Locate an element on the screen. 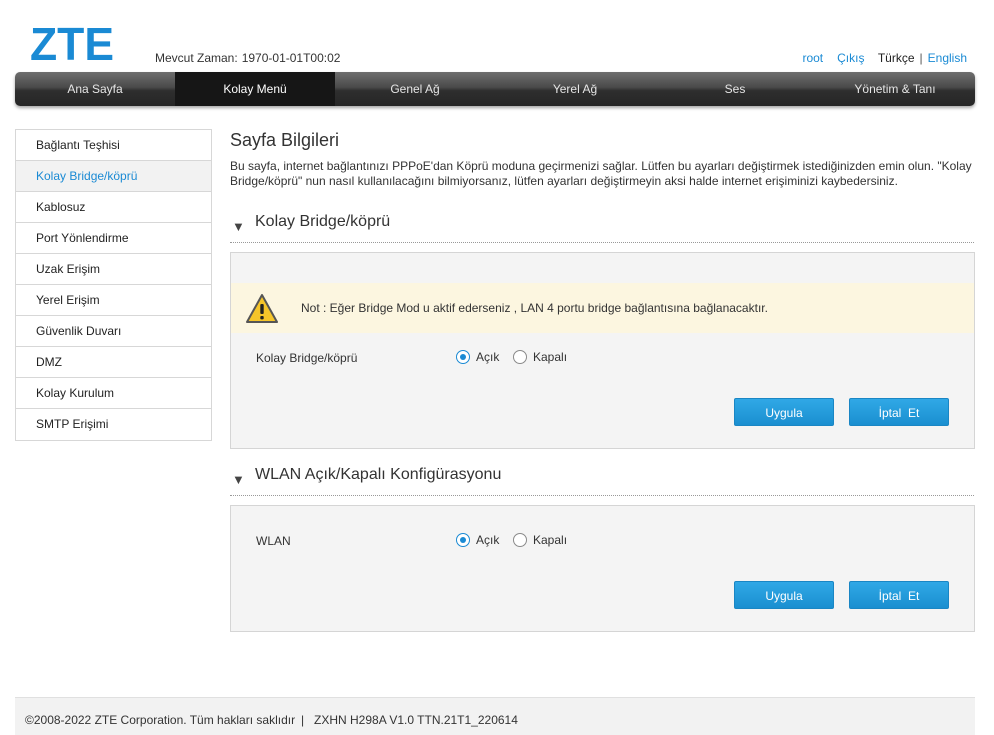 The height and width of the screenshot is (735, 994). wlan-apply-button: Uygula is located at coordinates (784, 595).